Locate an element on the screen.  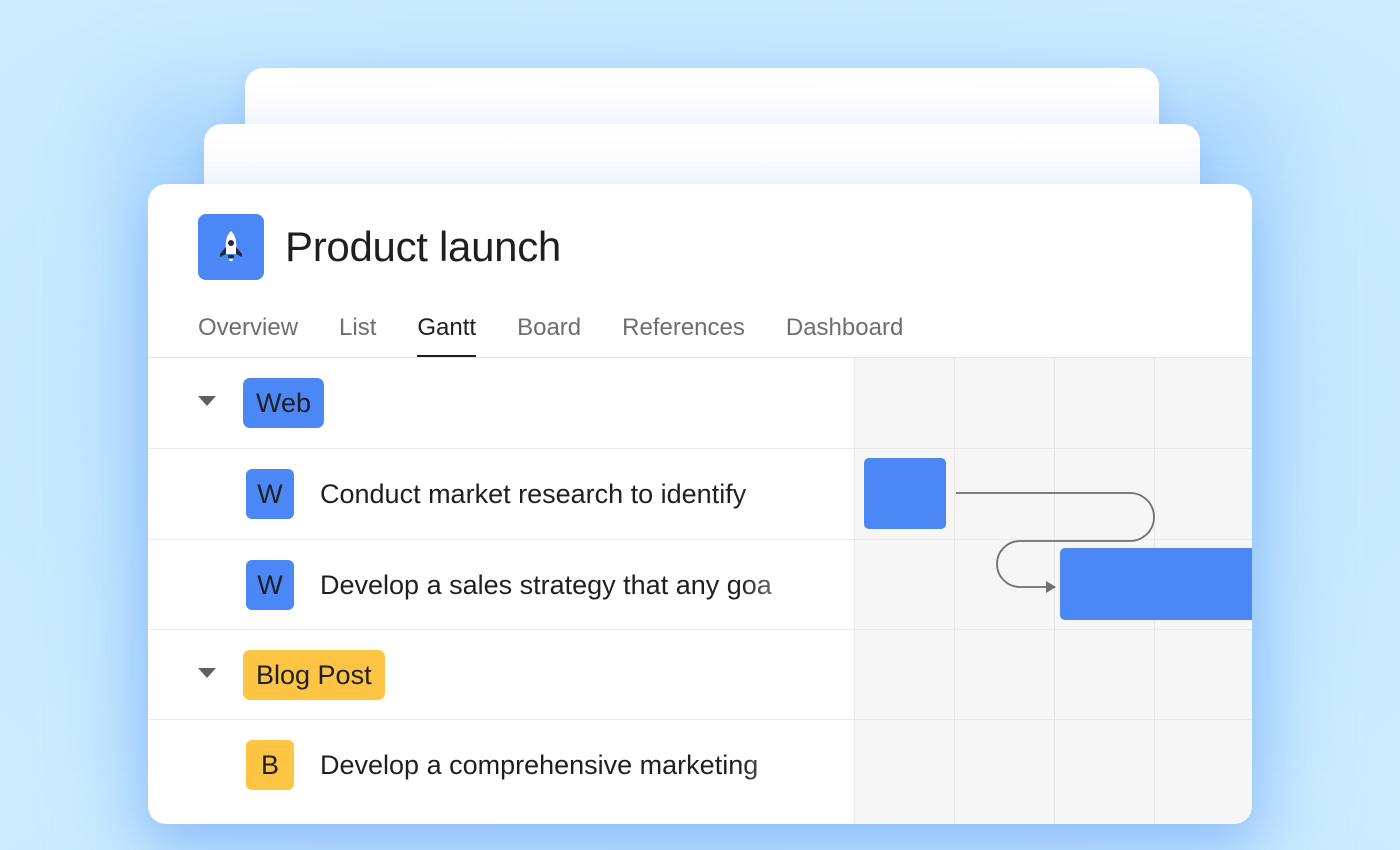
section-row-blog-post: Blog Post is located at coordinates (501, 675).